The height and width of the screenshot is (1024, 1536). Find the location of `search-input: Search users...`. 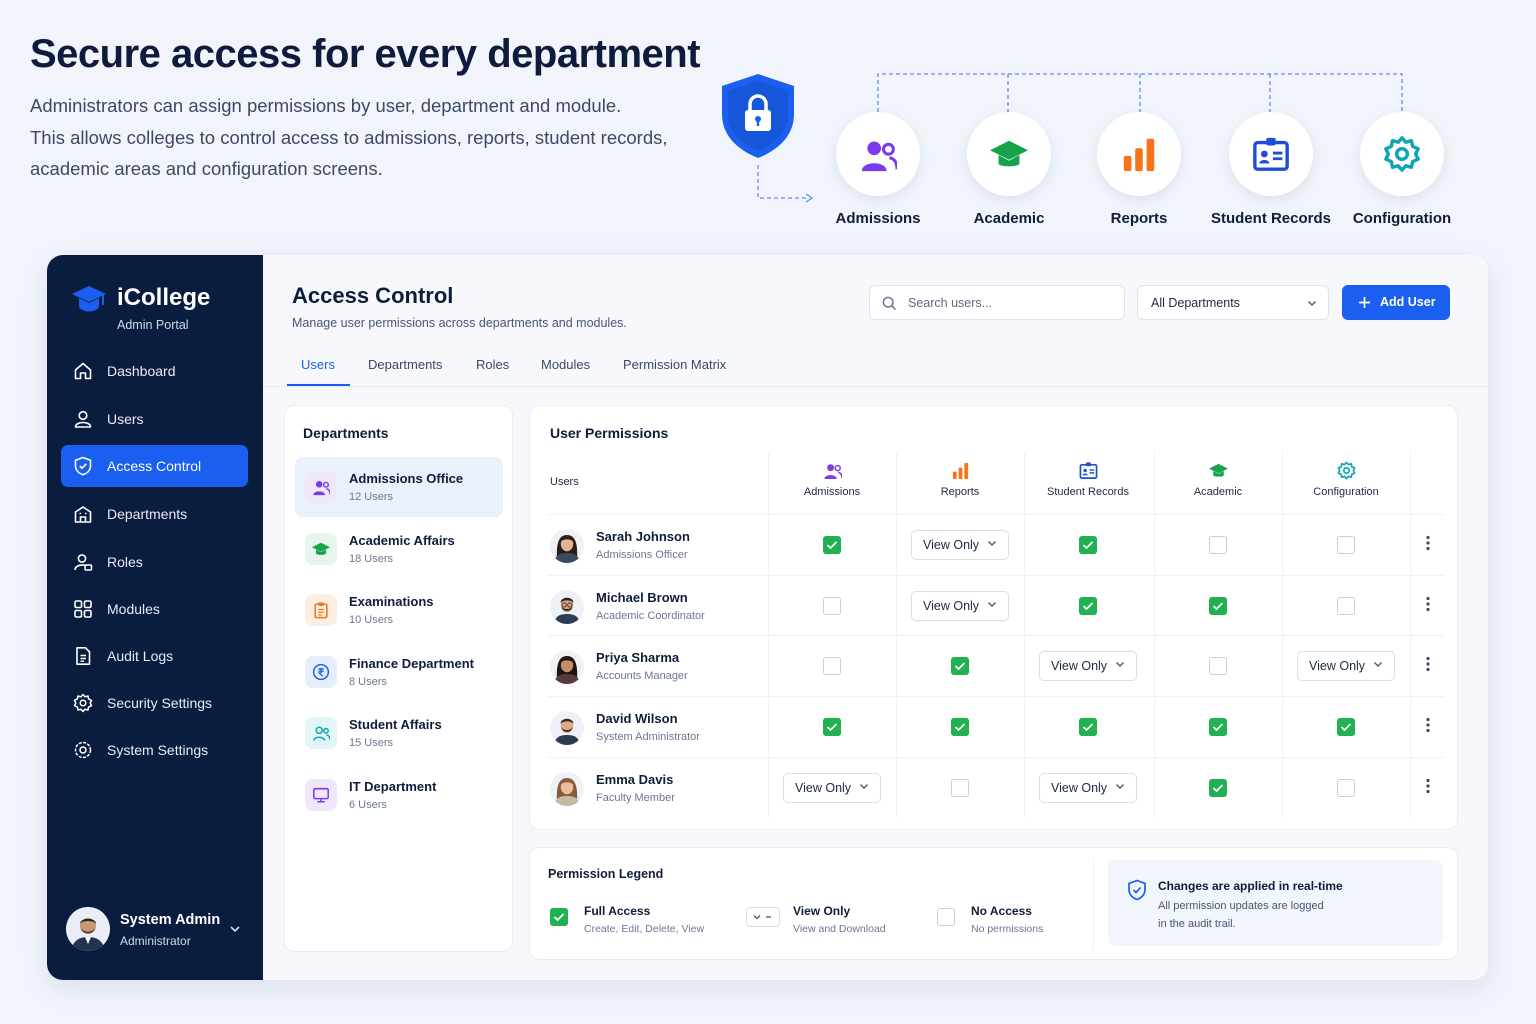

search-input: Search users... is located at coordinates (997, 302).